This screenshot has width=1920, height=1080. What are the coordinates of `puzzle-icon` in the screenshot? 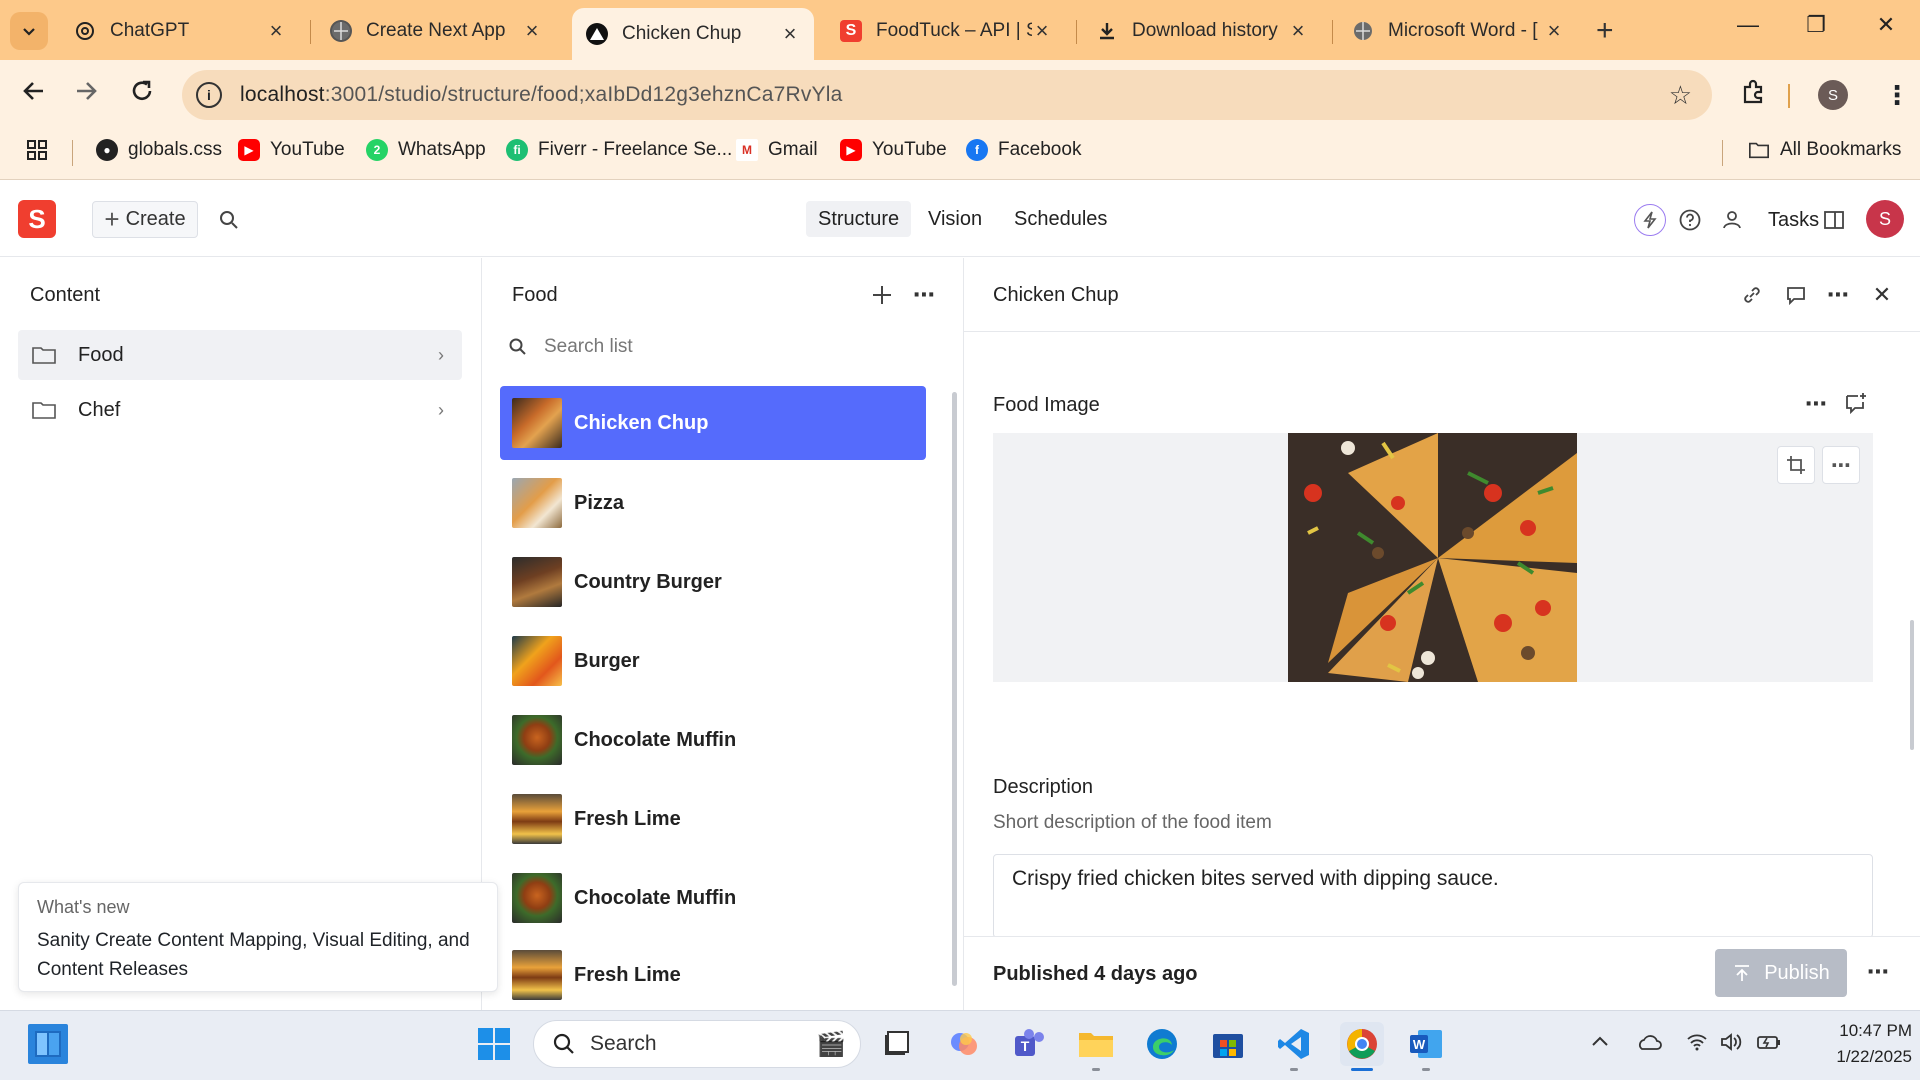 It's located at (1753, 91).